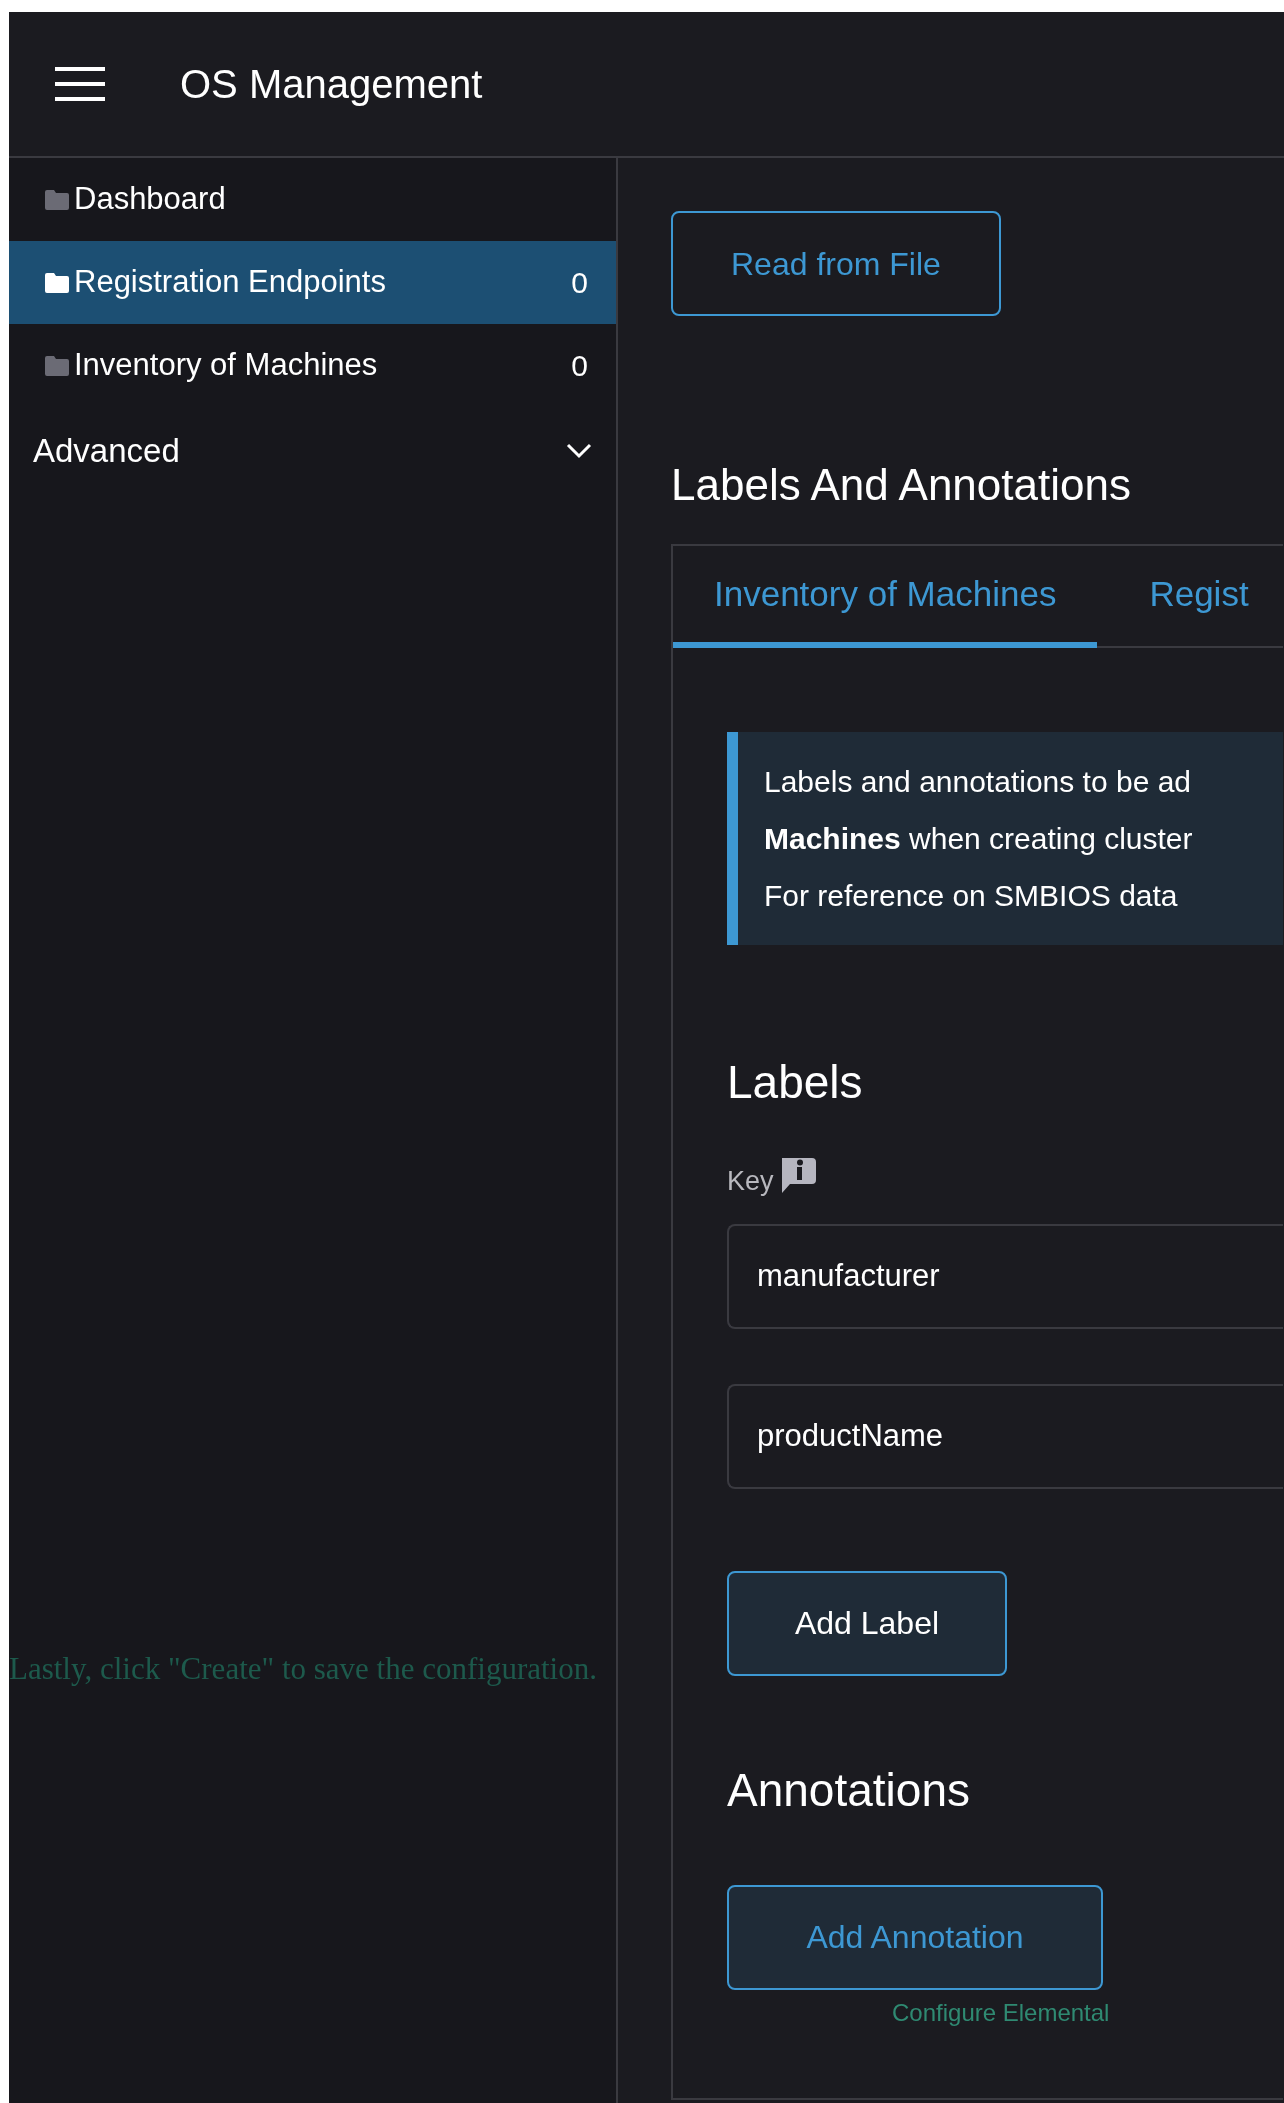 The width and height of the screenshot is (1284, 2103). I want to click on info-text: For reference on SMBIOS data, so click(971, 896).